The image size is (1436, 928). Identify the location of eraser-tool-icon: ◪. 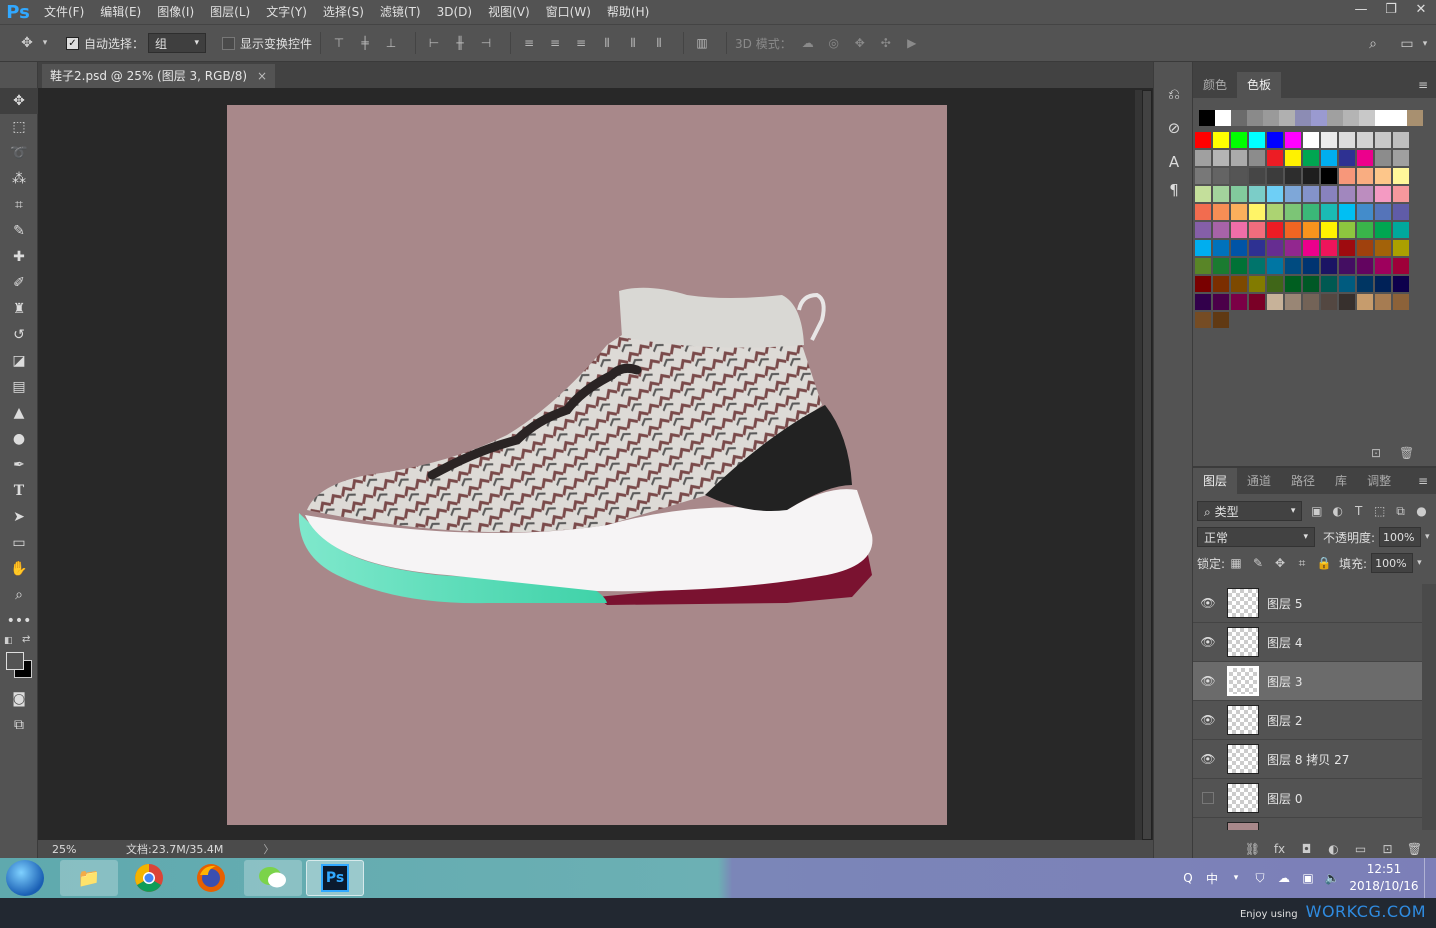
(19, 361).